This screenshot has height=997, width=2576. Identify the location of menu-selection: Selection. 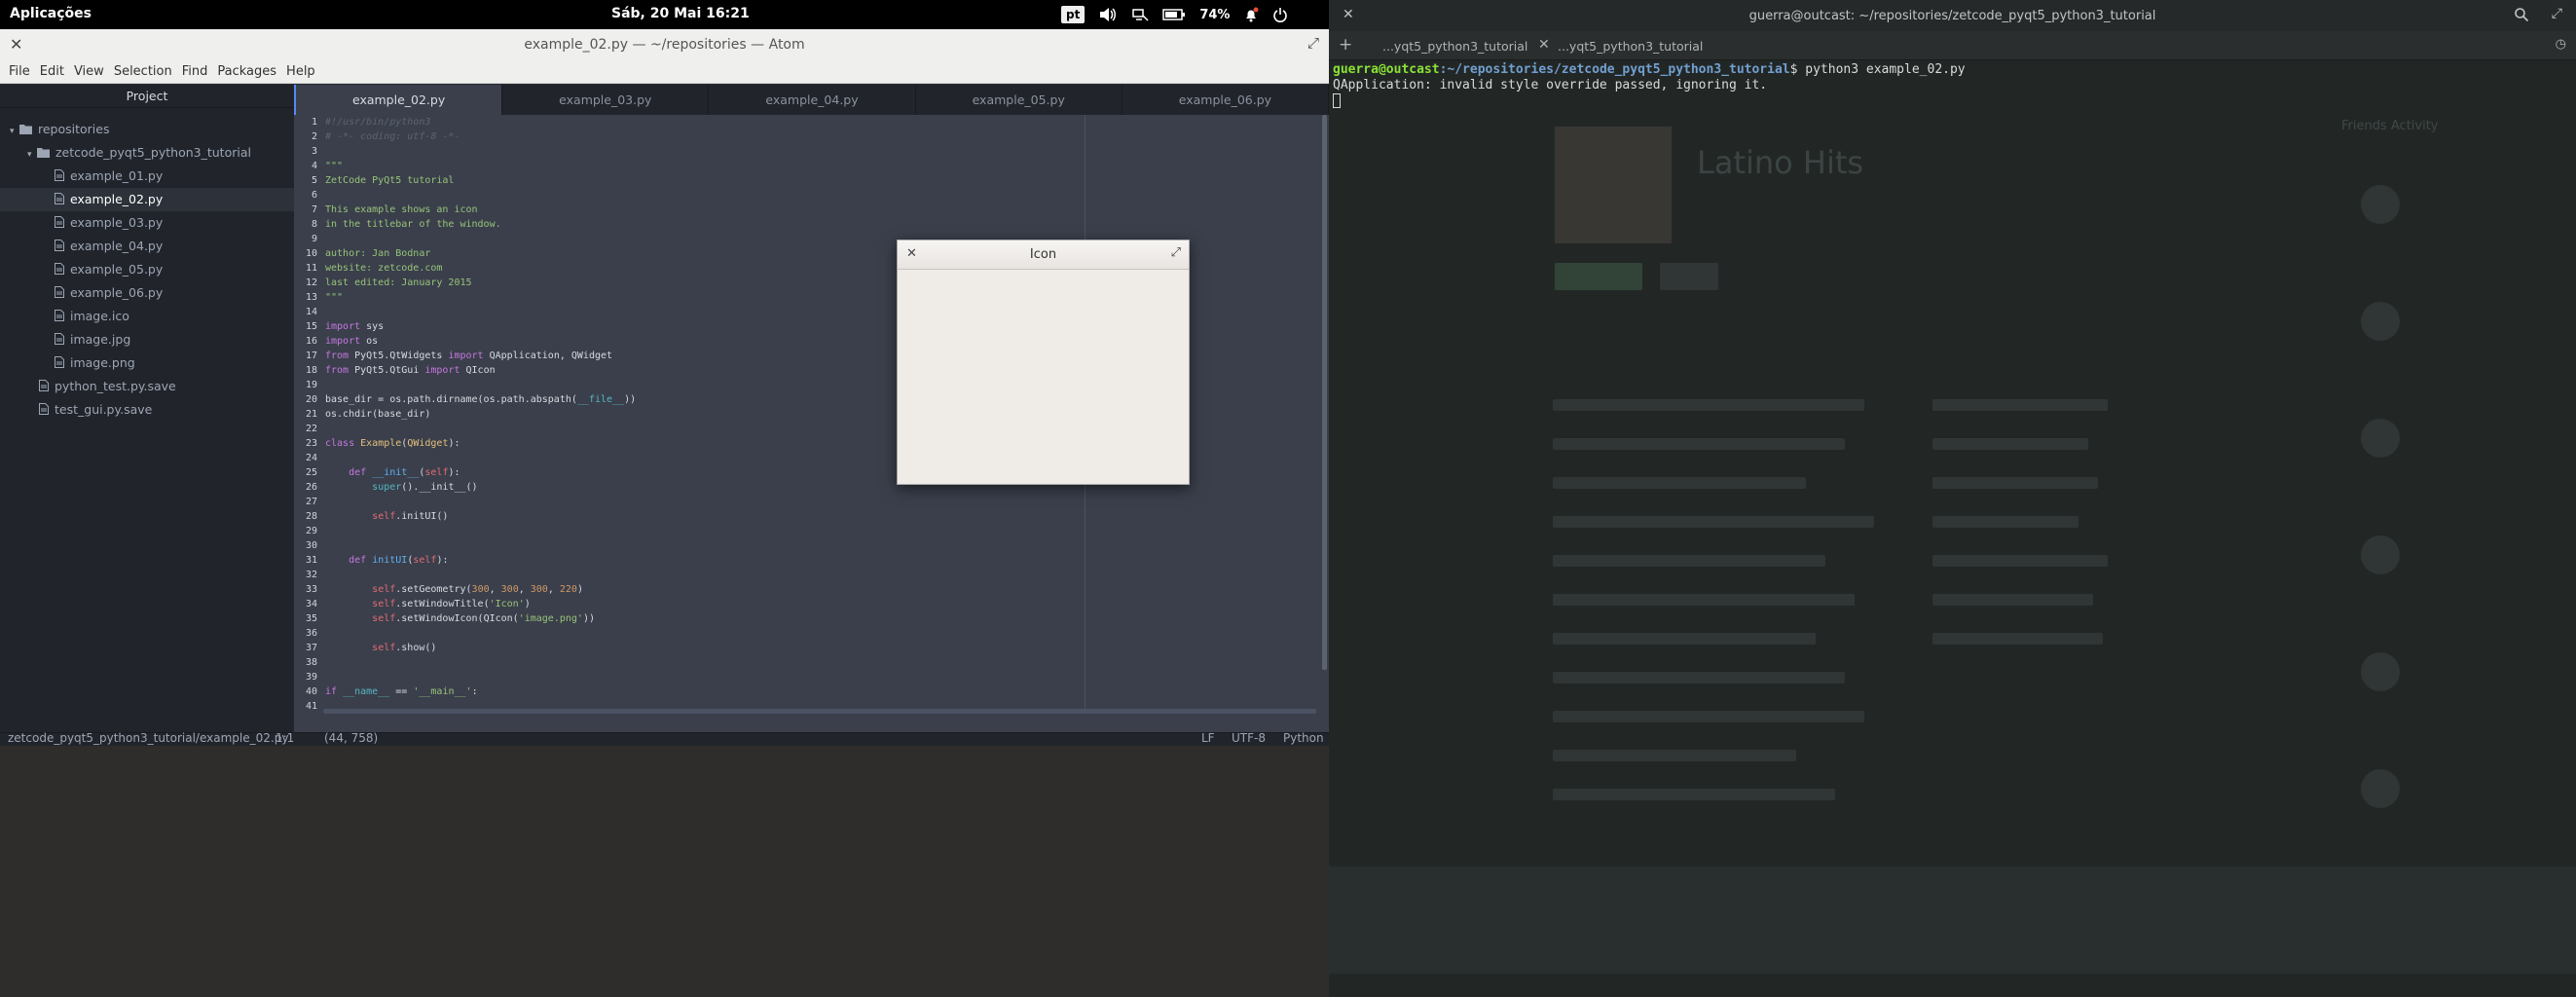
(143, 71).